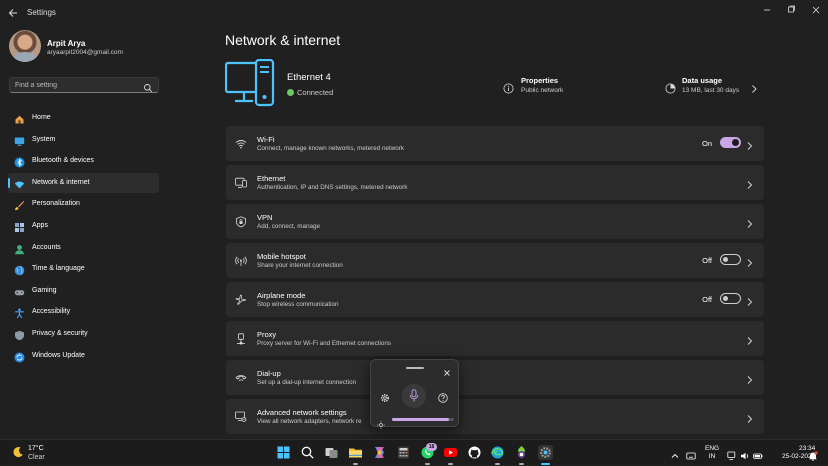 The height and width of the screenshot is (466, 828). I want to click on keyboard-icon, so click(691, 454).